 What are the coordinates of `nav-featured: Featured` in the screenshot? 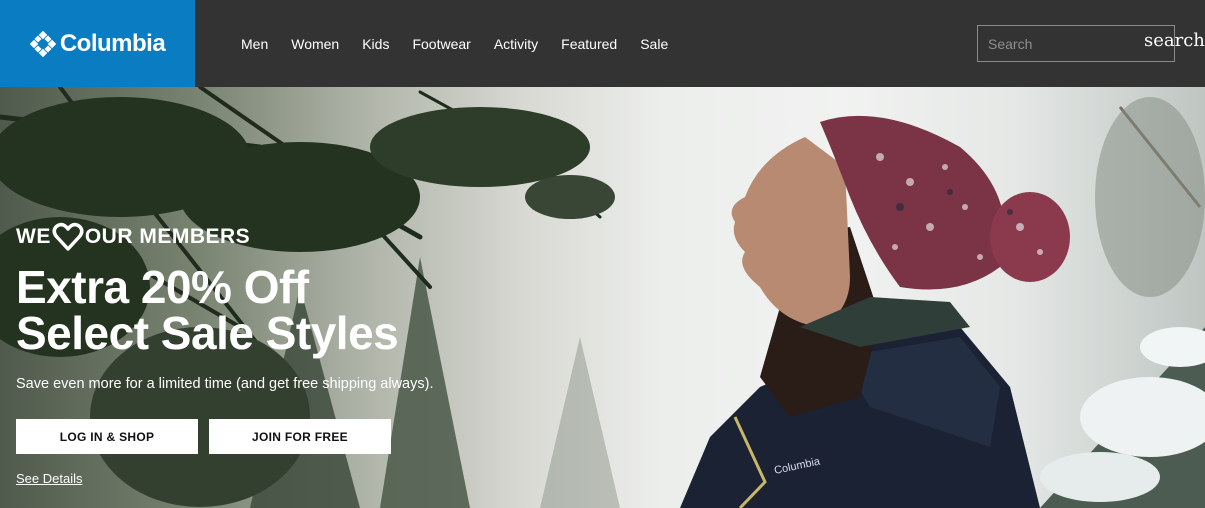 It's located at (589, 44).